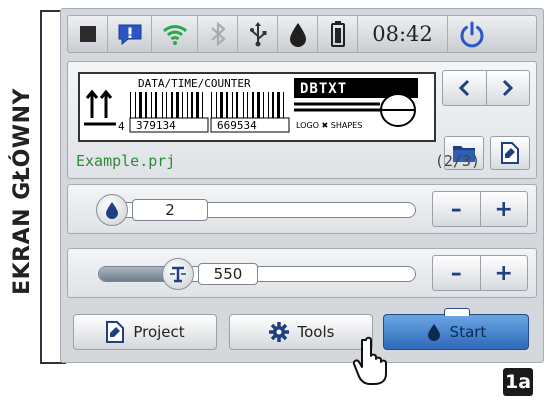 This screenshot has height=403, width=547. I want to click on size-slider-thumb, so click(178, 274).